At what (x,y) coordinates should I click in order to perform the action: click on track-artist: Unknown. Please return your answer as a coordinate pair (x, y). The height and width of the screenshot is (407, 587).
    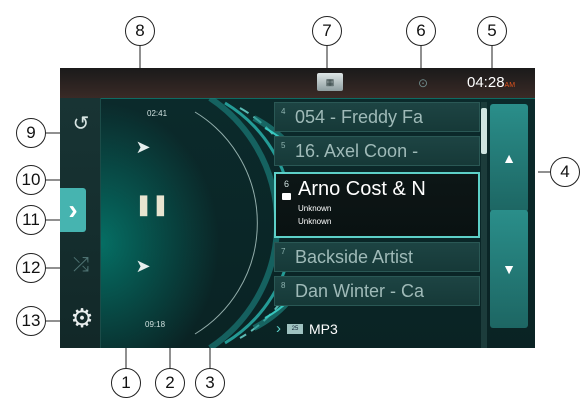
    Looking at the image, I should click on (315, 208).